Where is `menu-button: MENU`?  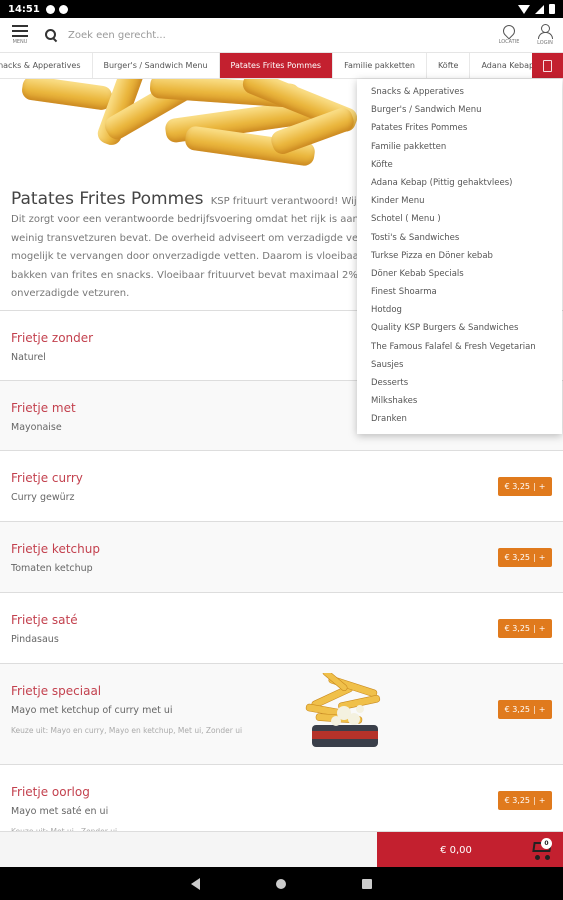
menu-button: MENU is located at coordinates (20, 35).